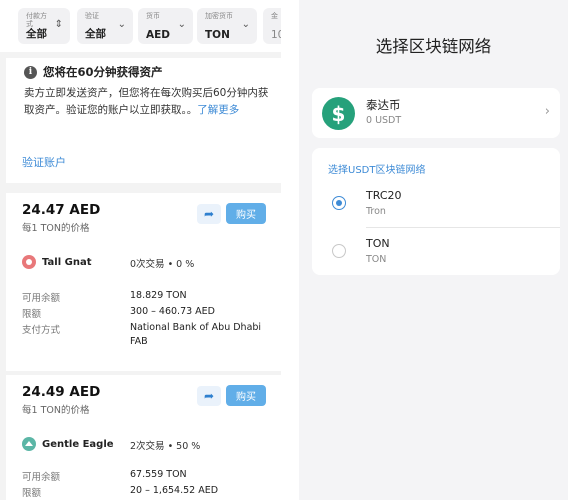 The width and height of the screenshot is (568, 500). What do you see at coordinates (384, 120) in the screenshot?
I see `coin-balance: 0 USDT` at bounding box center [384, 120].